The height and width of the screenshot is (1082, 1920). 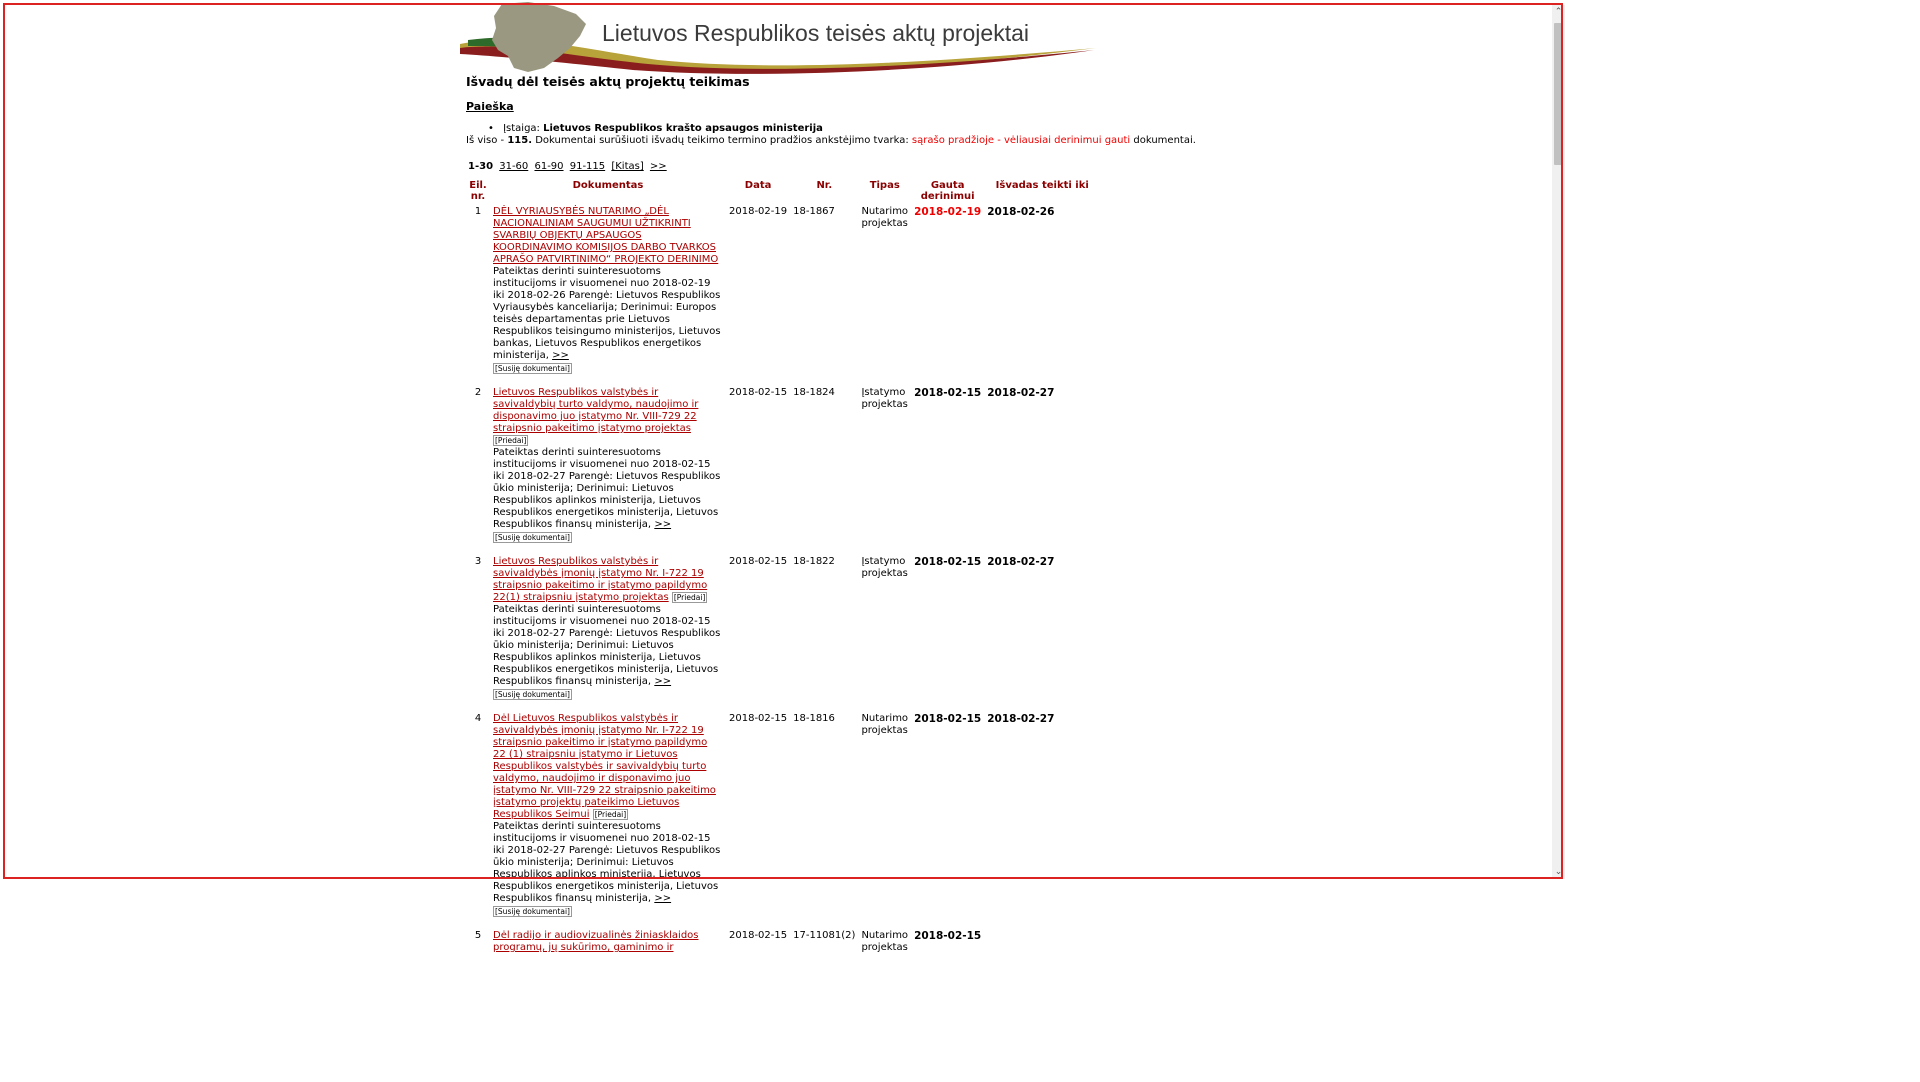 I want to click on header-deadline: Išvadas teikti iki, so click(x=1042, y=185).